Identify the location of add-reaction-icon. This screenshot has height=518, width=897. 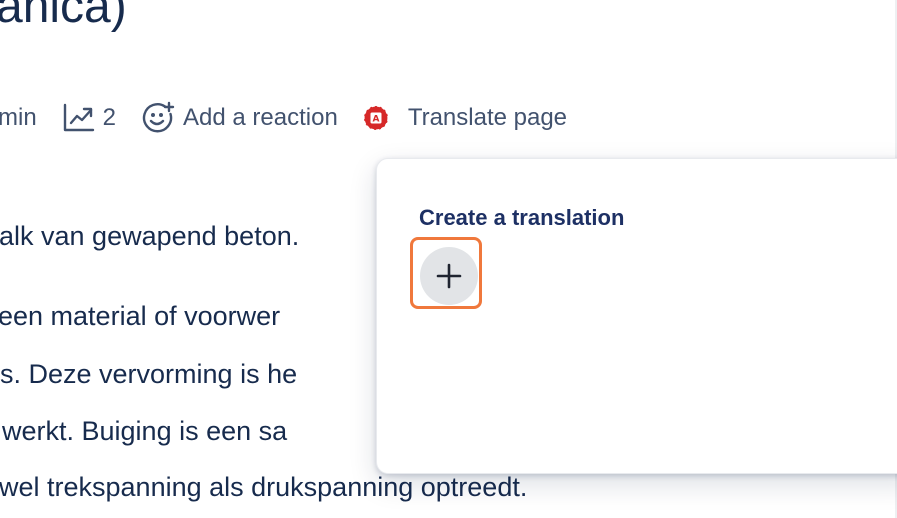
(162, 118).